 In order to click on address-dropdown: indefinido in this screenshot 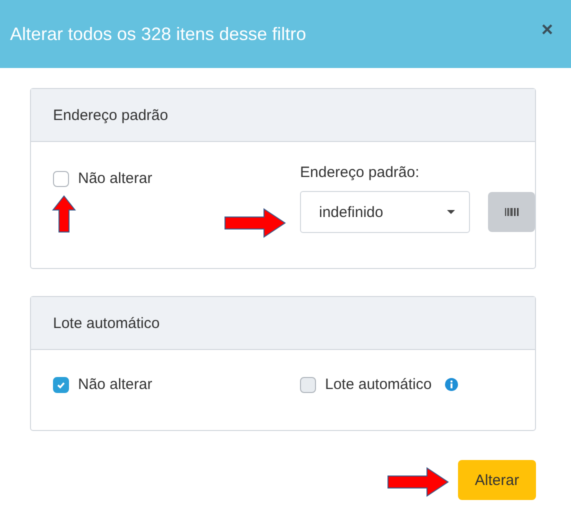, I will do `click(385, 212)`.